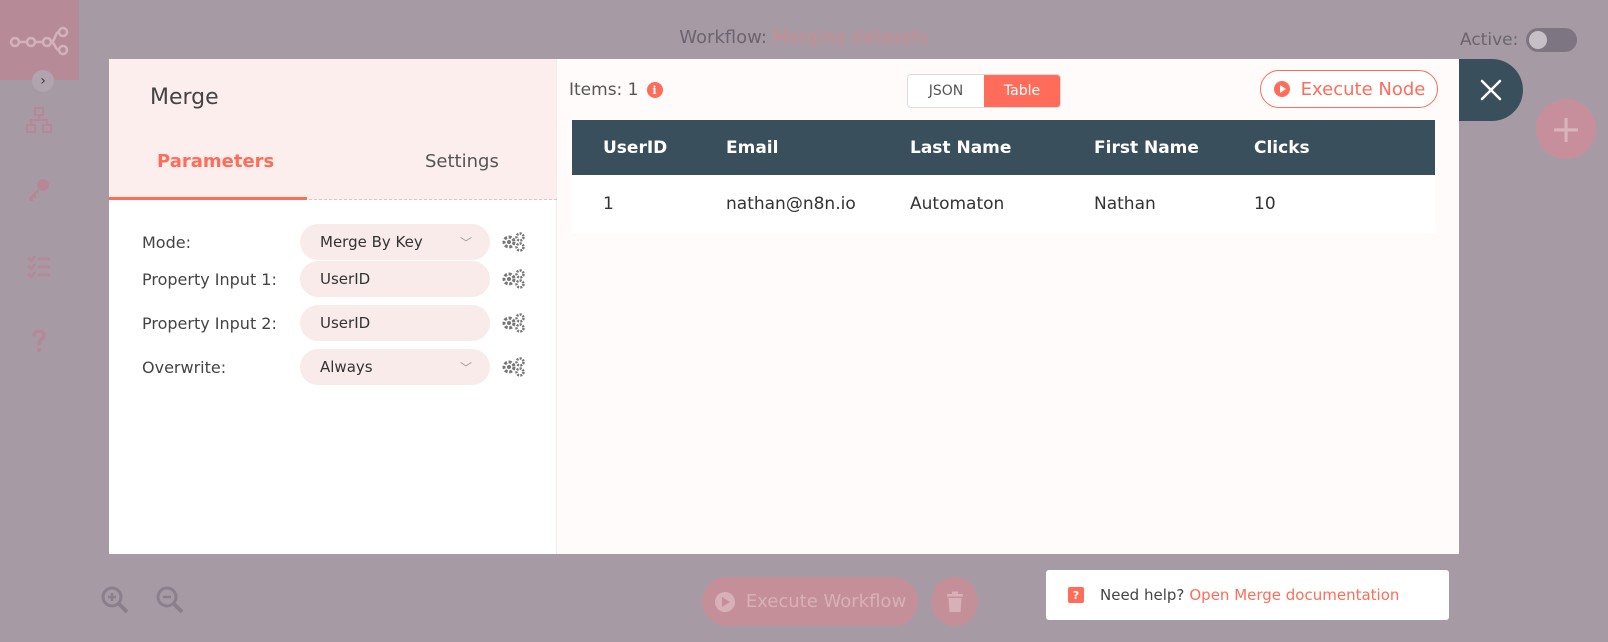 The width and height of the screenshot is (1608, 642). I want to click on node-title: Merge, so click(184, 97).